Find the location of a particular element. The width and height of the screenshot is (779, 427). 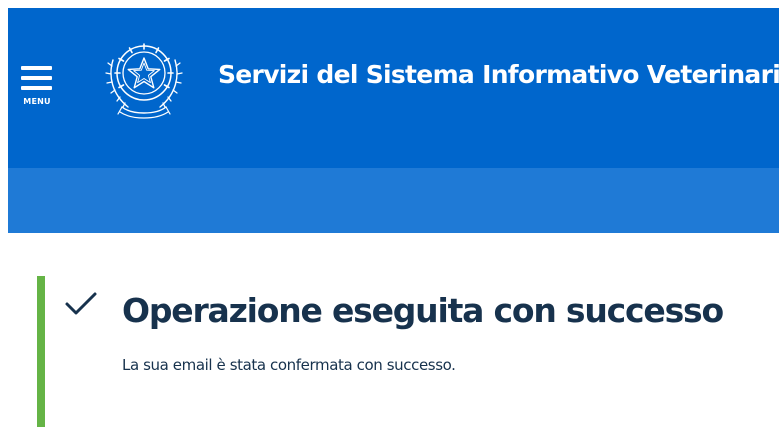

italian-republic-emblem-icon is located at coordinates (144, 79).